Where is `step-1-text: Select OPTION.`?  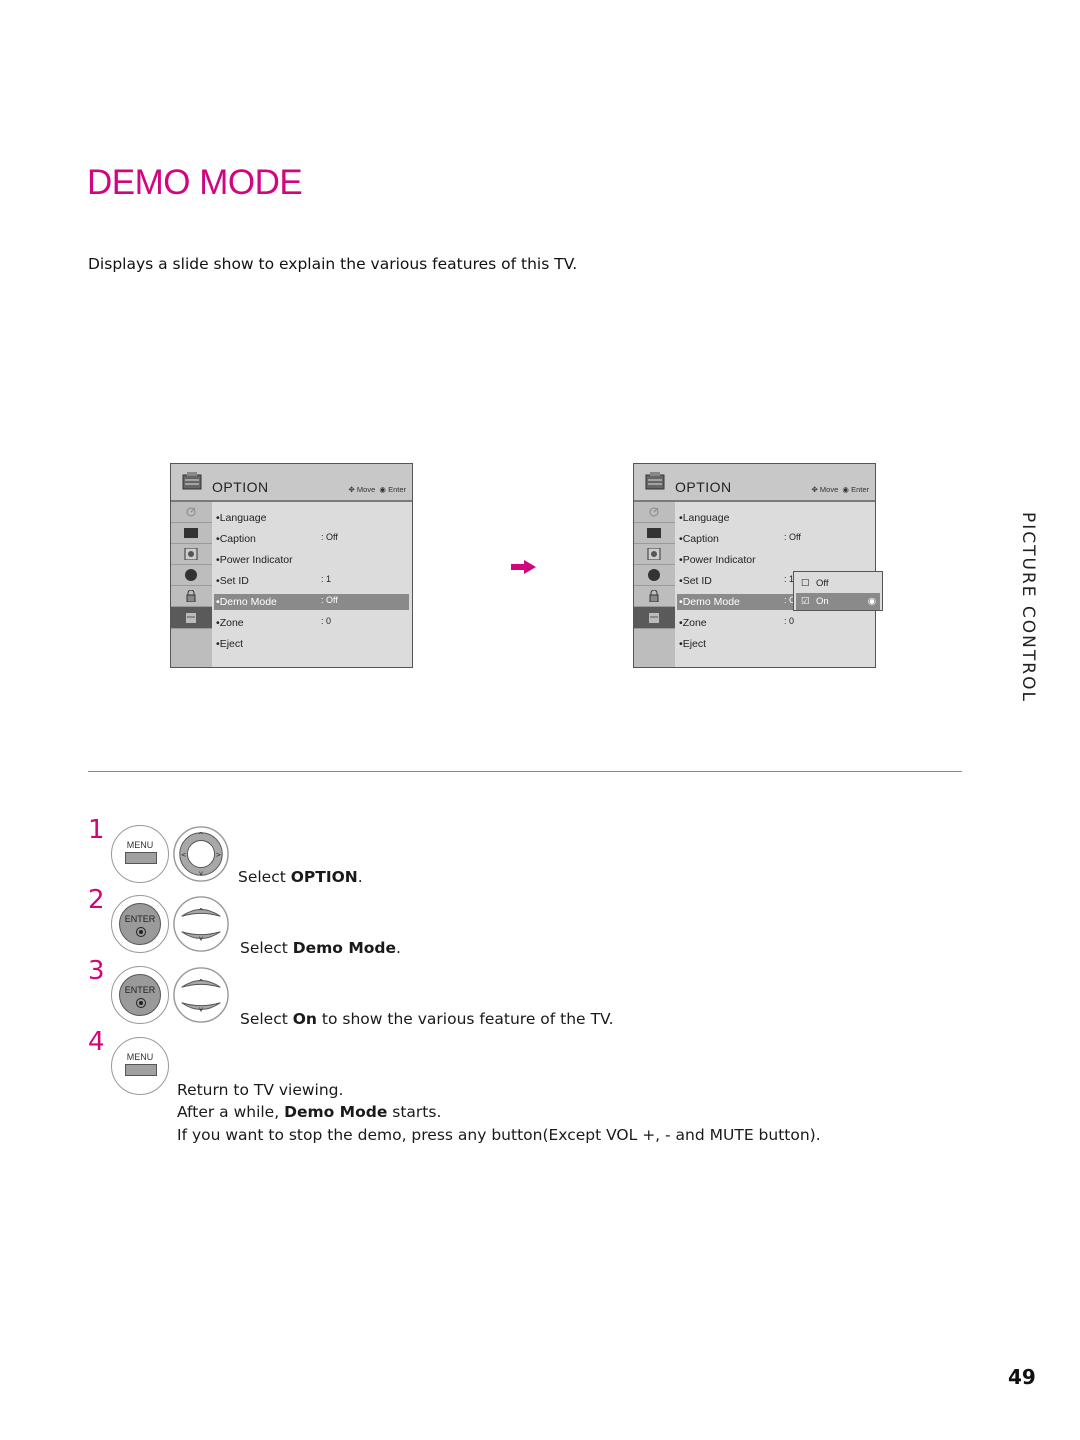
step-1-text: Select OPTION. is located at coordinates (300, 877).